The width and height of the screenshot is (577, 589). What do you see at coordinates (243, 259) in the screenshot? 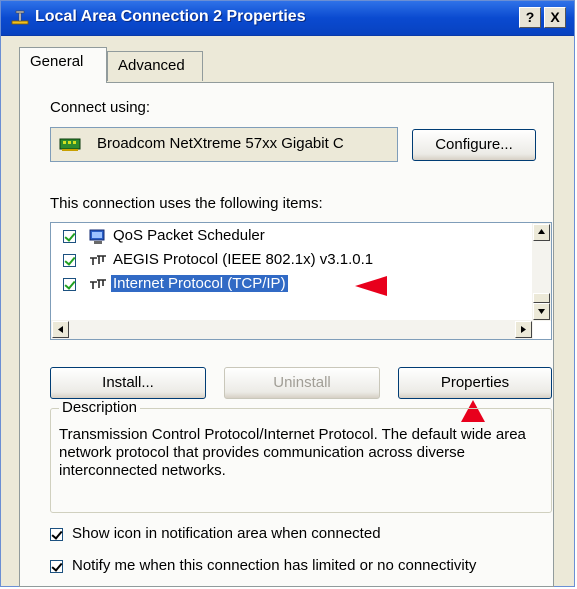
I see `item-label: AEGIS Protocol (IEEE 802.1x) v3.1.0.1` at bounding box center [243, 259].